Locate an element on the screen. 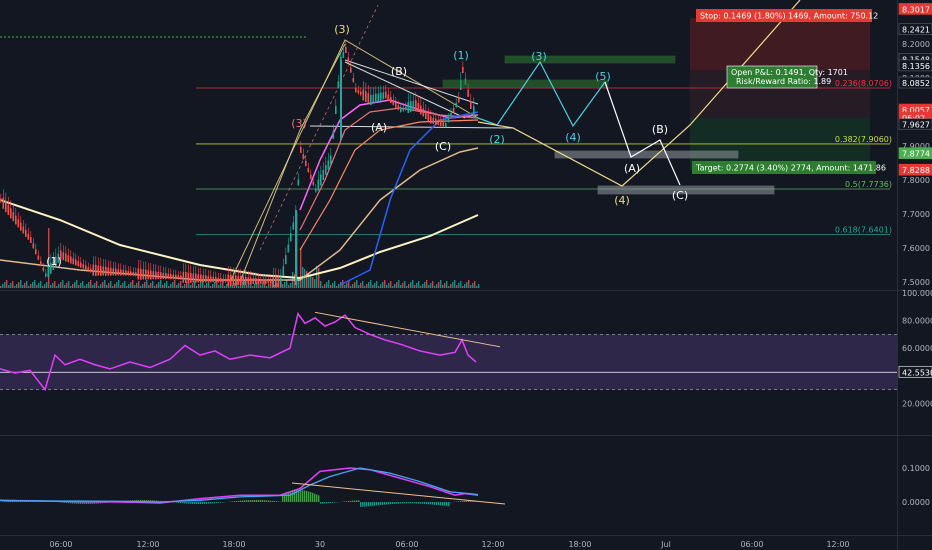 The image size is (932, 550). rsi-tick-label: 60.0000 is located at coordinates (917, 348).